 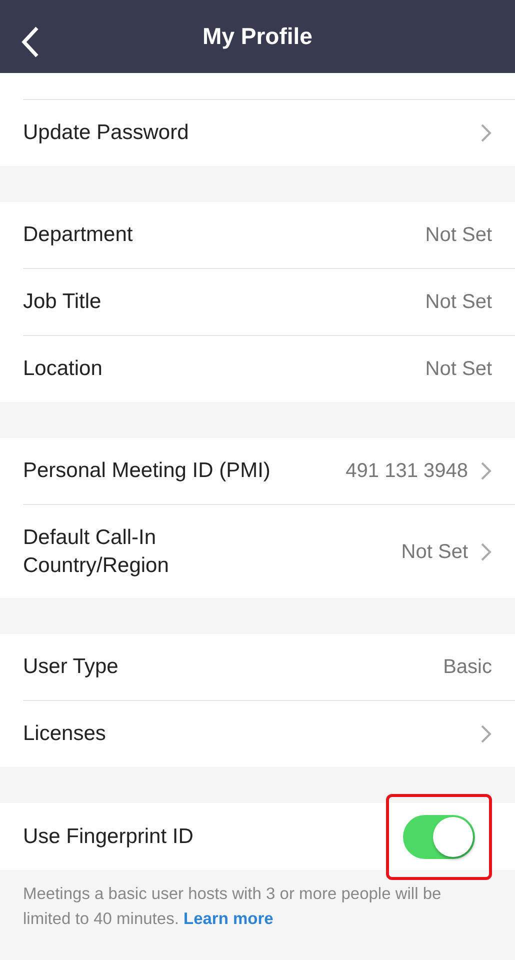 What do you see at coordinates (439, 836) in the screenshot?
I see `toggle-switch` at bounding box center [439, 836].